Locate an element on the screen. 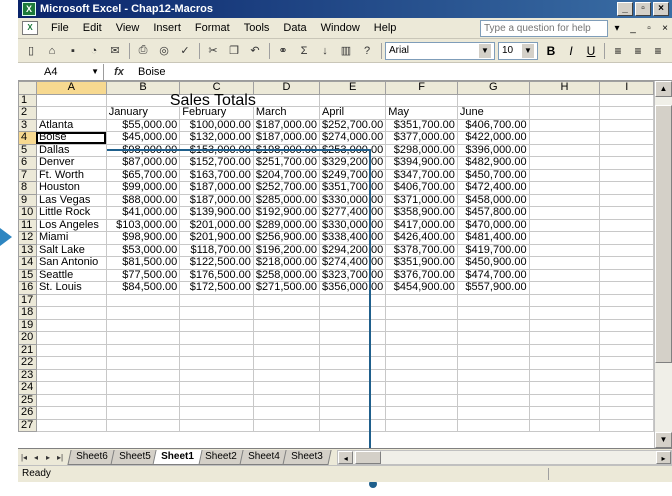 The width and height of the screenshot is (672, 496). value-cell: $377,000.00 is located at coordinates (421, 138).